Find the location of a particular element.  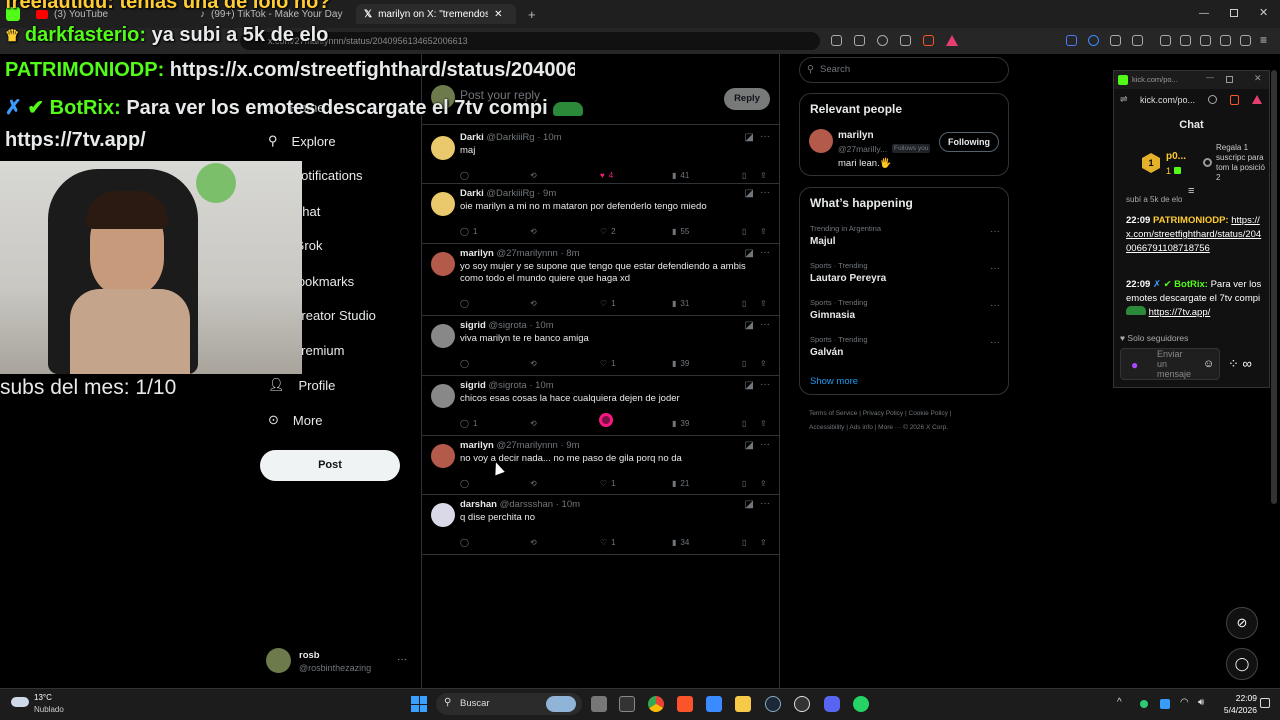

emote-picker-icon: ☺ is located at coordinates (1208, 364).